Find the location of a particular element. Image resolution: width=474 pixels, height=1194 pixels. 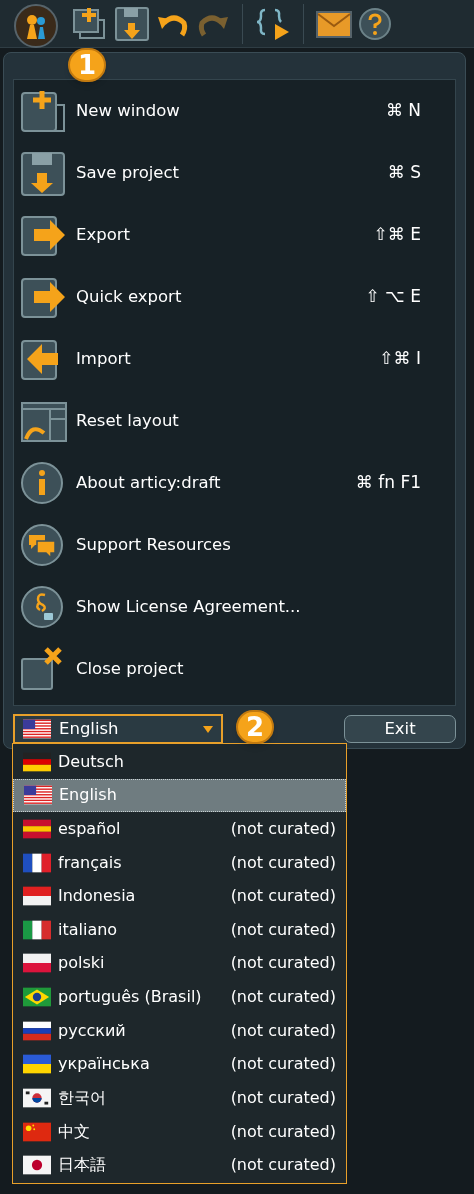

language-option: українська (not curated) is located at coordinates (179, 1064).